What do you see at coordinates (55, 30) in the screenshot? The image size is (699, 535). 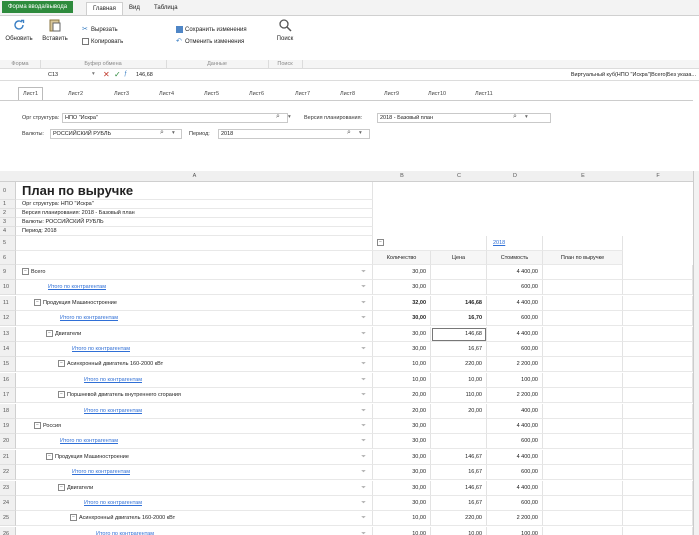 I see `paste-button: Вставить` at bounding box center [55, 30].